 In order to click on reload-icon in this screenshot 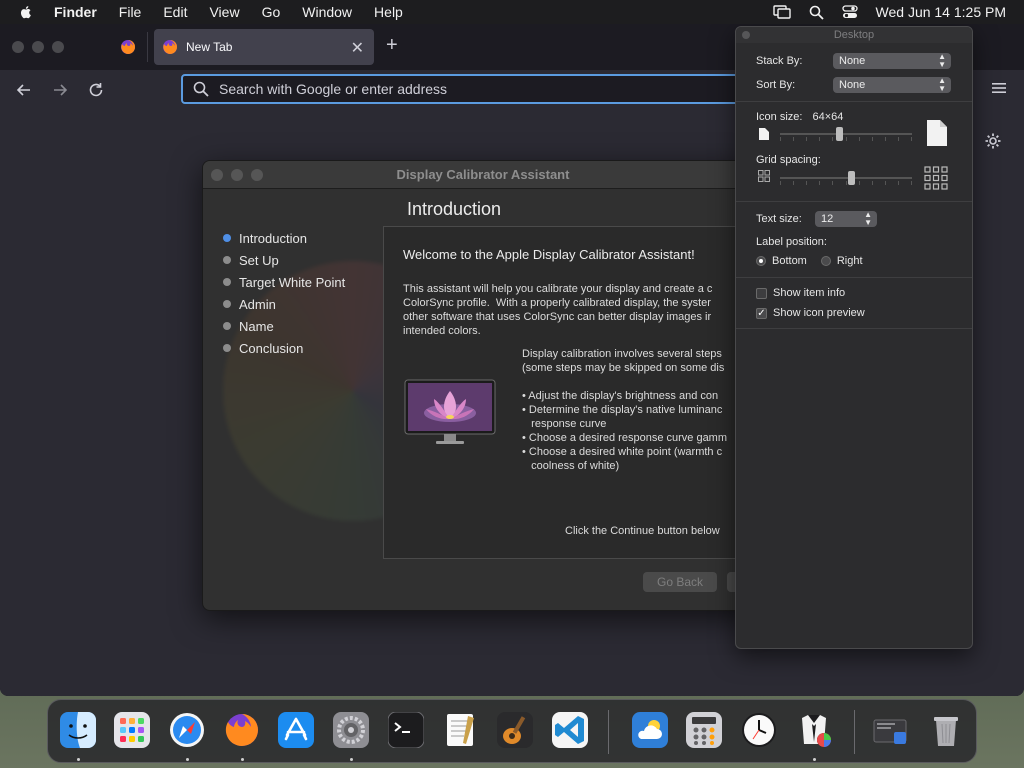, I will do `click(96, 90)`.